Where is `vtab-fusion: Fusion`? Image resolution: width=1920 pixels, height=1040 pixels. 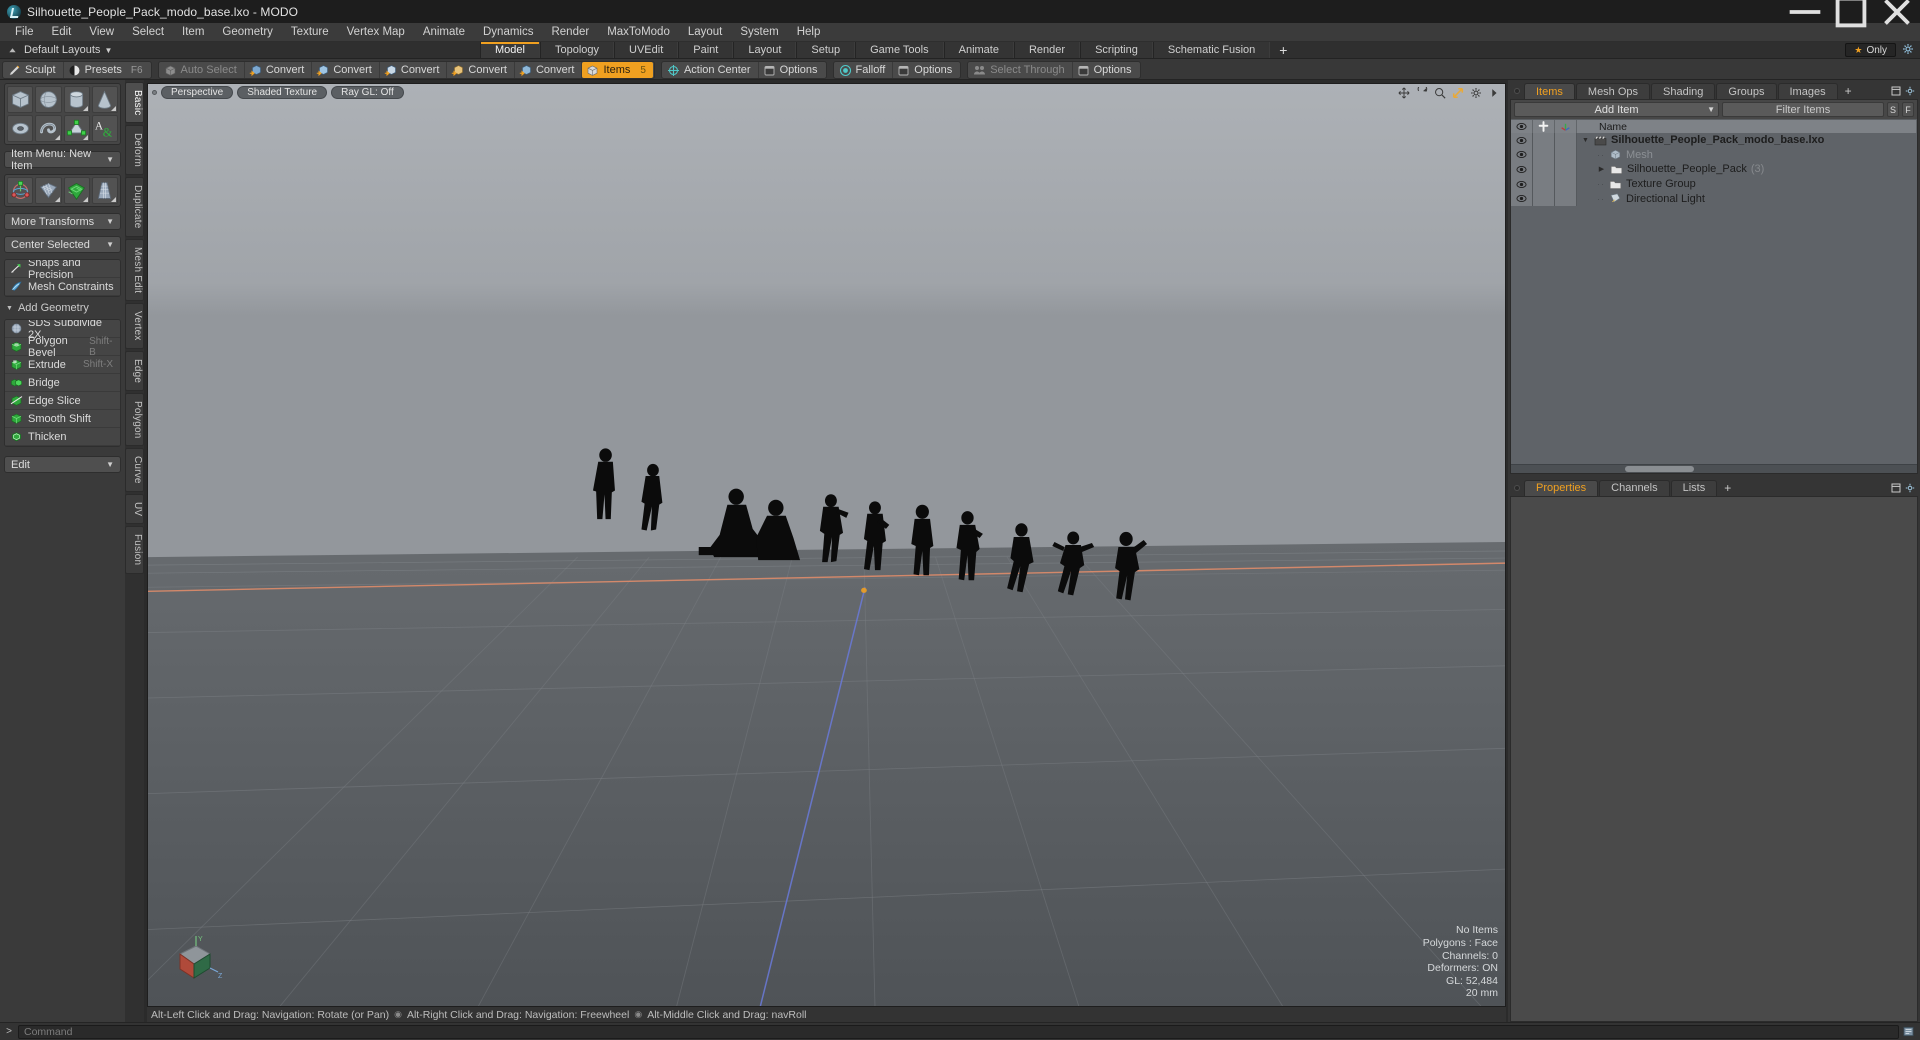 vtab-fusion: Fusion is located at coordinates (134, 550).